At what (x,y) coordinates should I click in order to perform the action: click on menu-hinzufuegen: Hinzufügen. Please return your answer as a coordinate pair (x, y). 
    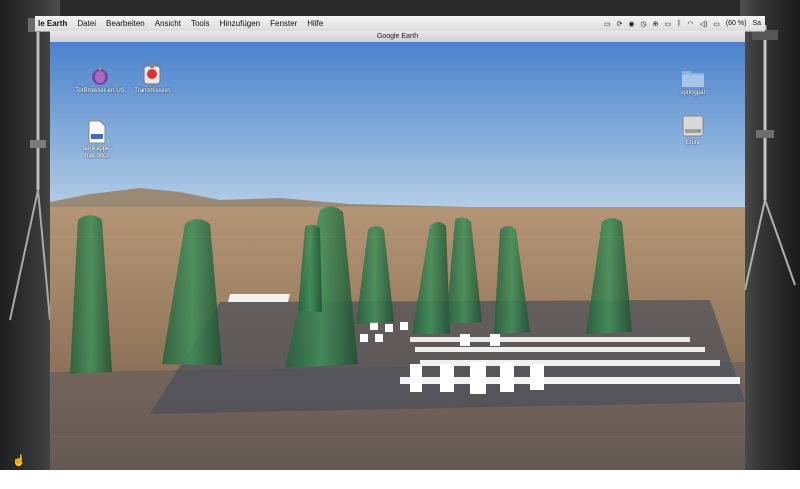
    Looking at the image, I should click on (240, 23).